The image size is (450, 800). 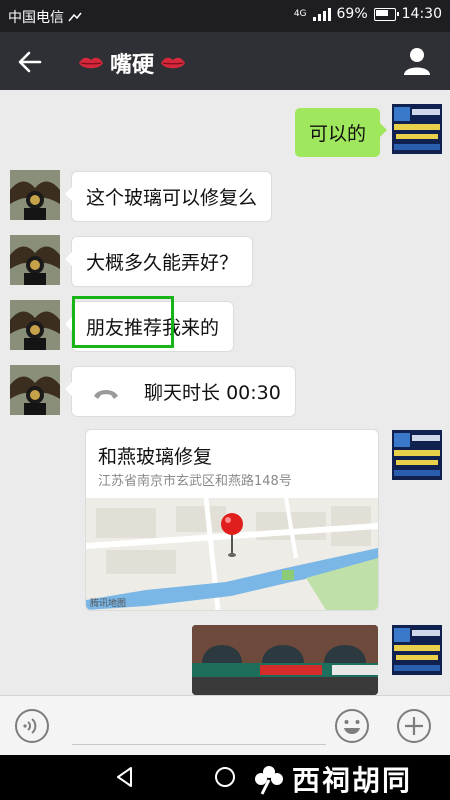 What do you see at coordinates (269, 780) in the screenshot?
I see `flower-logo-icon` at bounding box center [269, 780].